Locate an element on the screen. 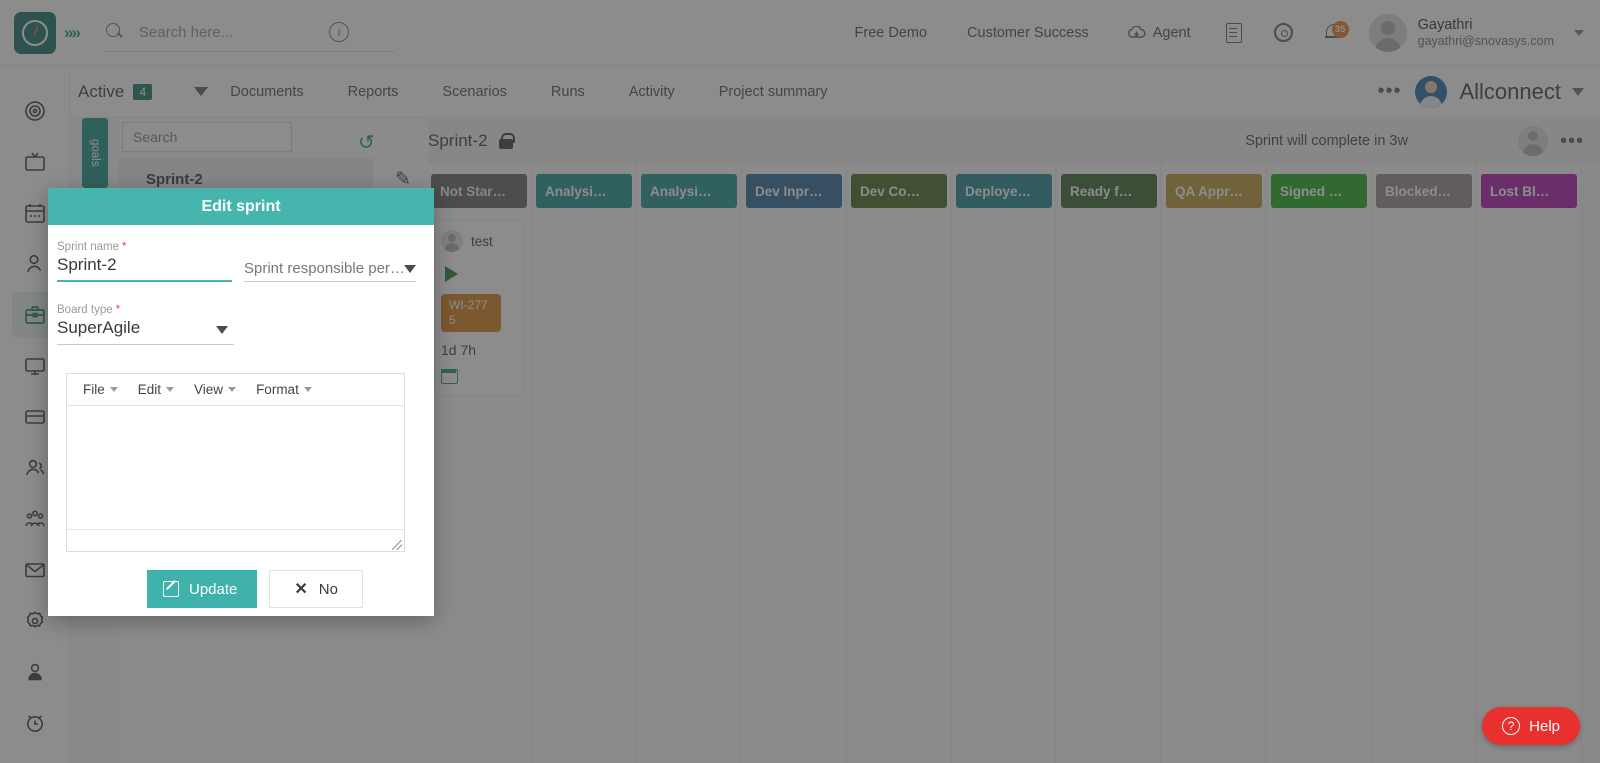 The image size is (1600, 763). editor-menu-file-label: File is located at coordinates (94, 389).